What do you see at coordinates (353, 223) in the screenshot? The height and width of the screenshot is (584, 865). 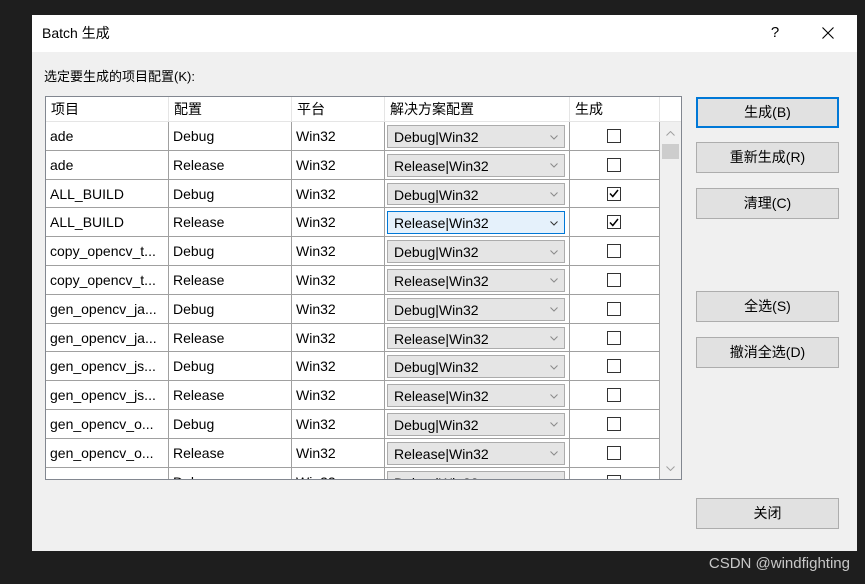 I see `table-row: ALL_BUILD Release Win32 Release|Win32` at bounding box center [353, 223].